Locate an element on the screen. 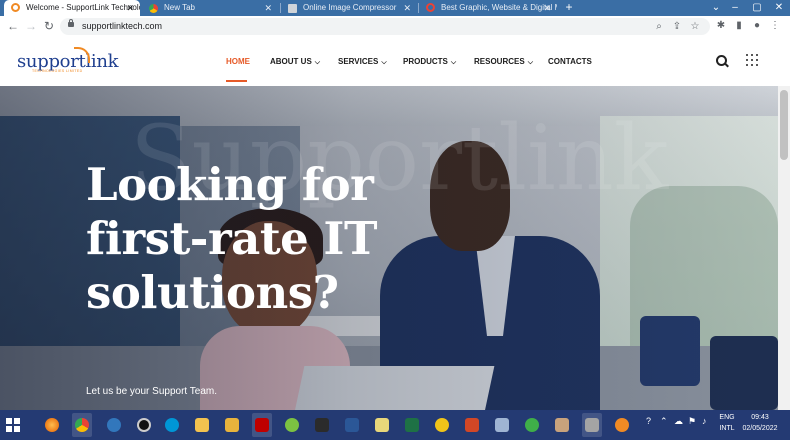  windows-taskbar: ? ⌃ ☁ ⚑ ♪ ENG INTL 09:43 02/05/2022 is located at coordinates (395, 425).